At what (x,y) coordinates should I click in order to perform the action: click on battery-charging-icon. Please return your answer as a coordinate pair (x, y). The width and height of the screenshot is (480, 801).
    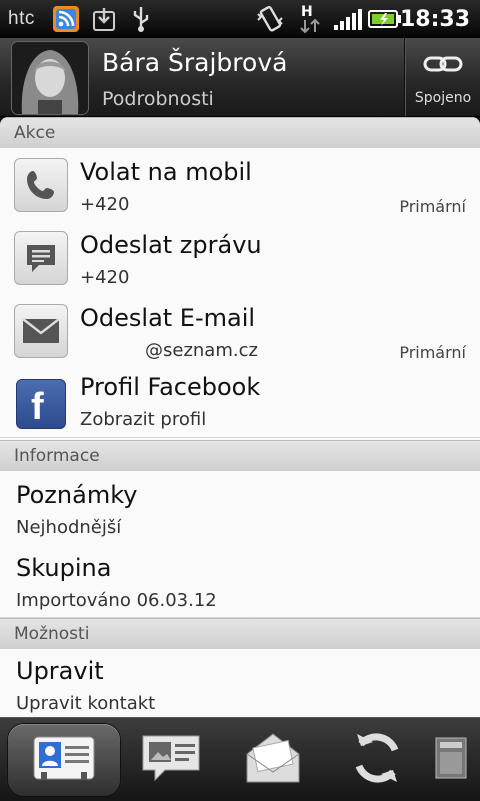
    Looking at the image, I should click on (385, 19).